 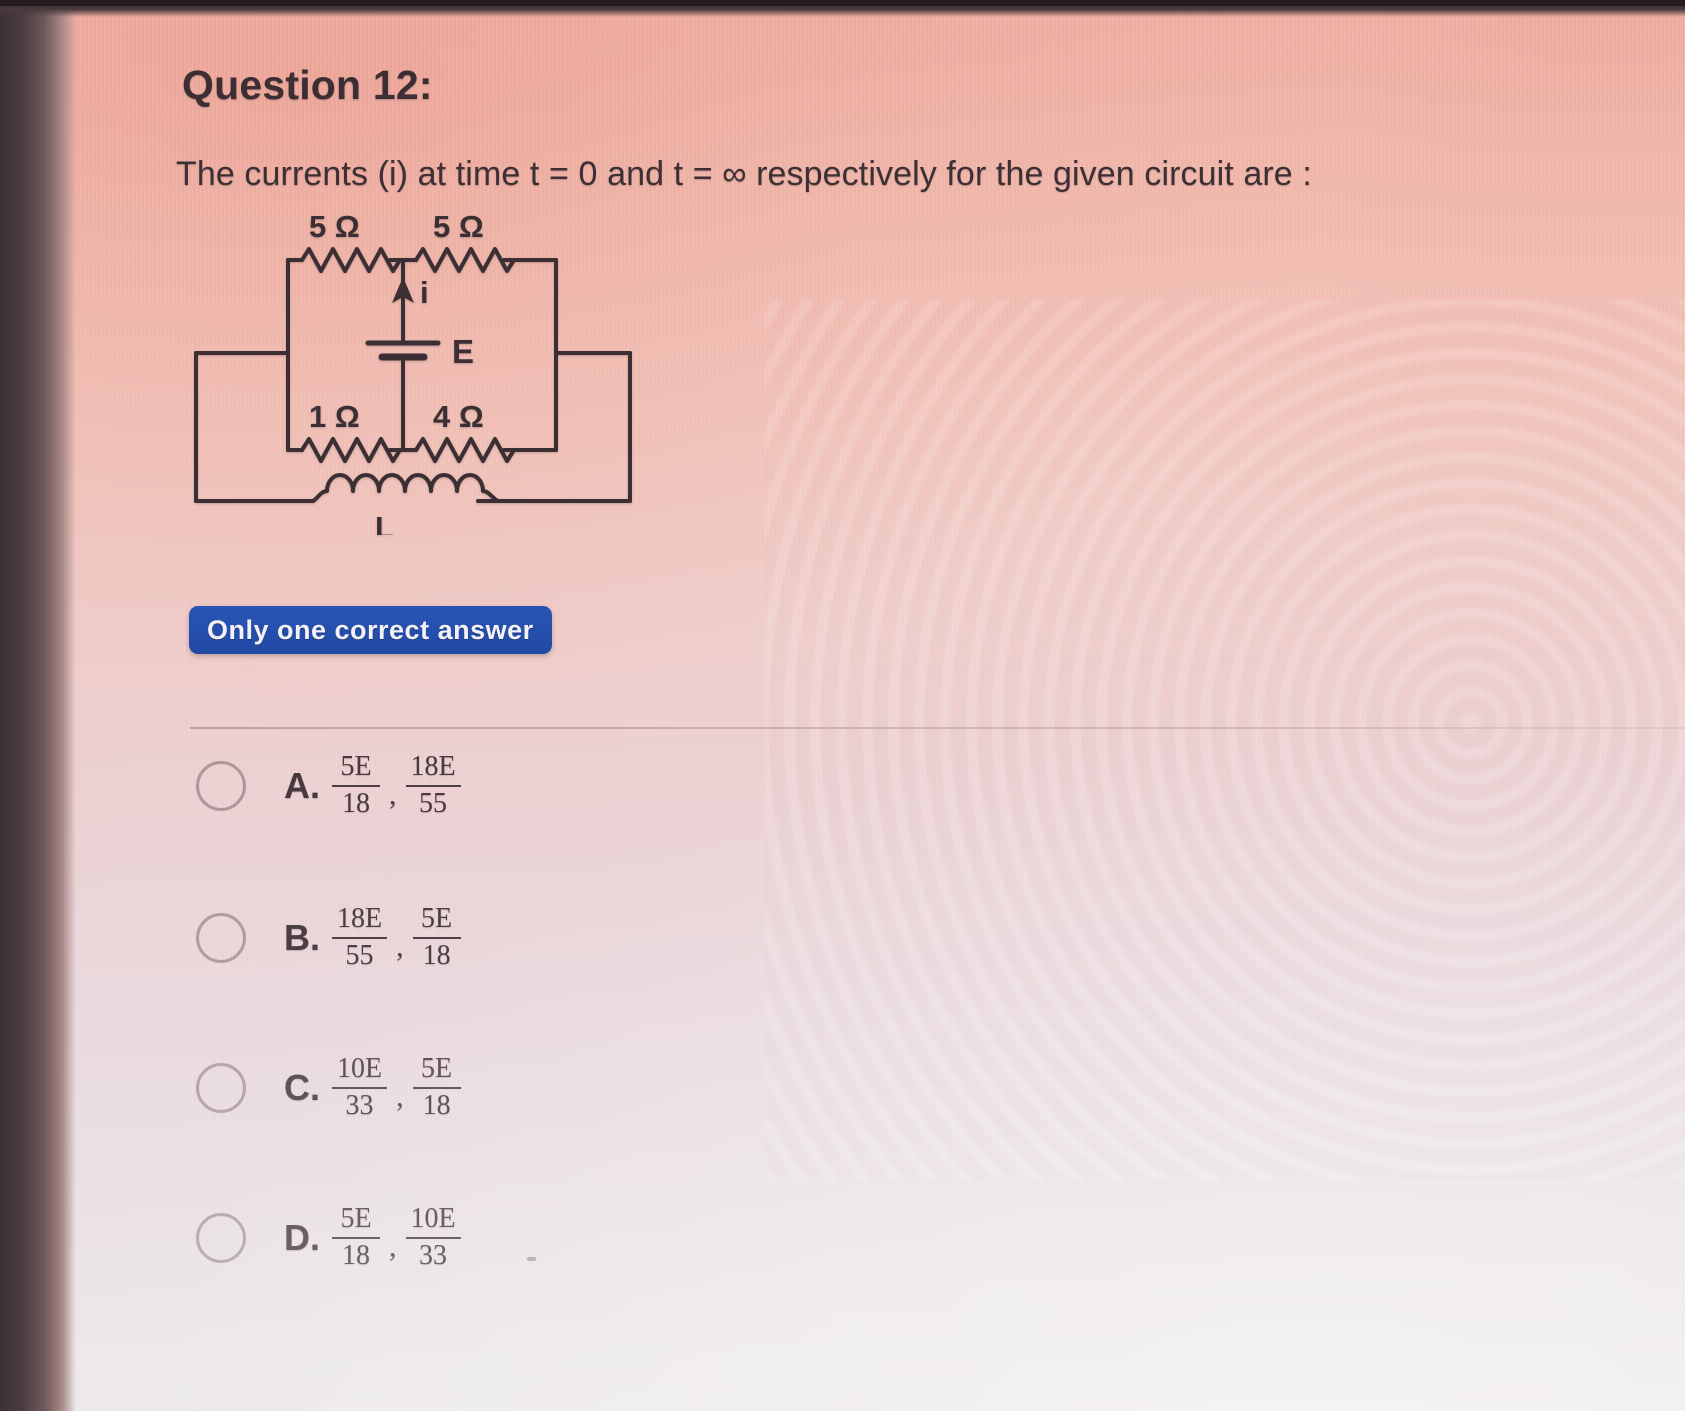 What do you see at coordinates (937, 728) in the screenshot?
I see `options-divider` at bounding box center [937, 728].